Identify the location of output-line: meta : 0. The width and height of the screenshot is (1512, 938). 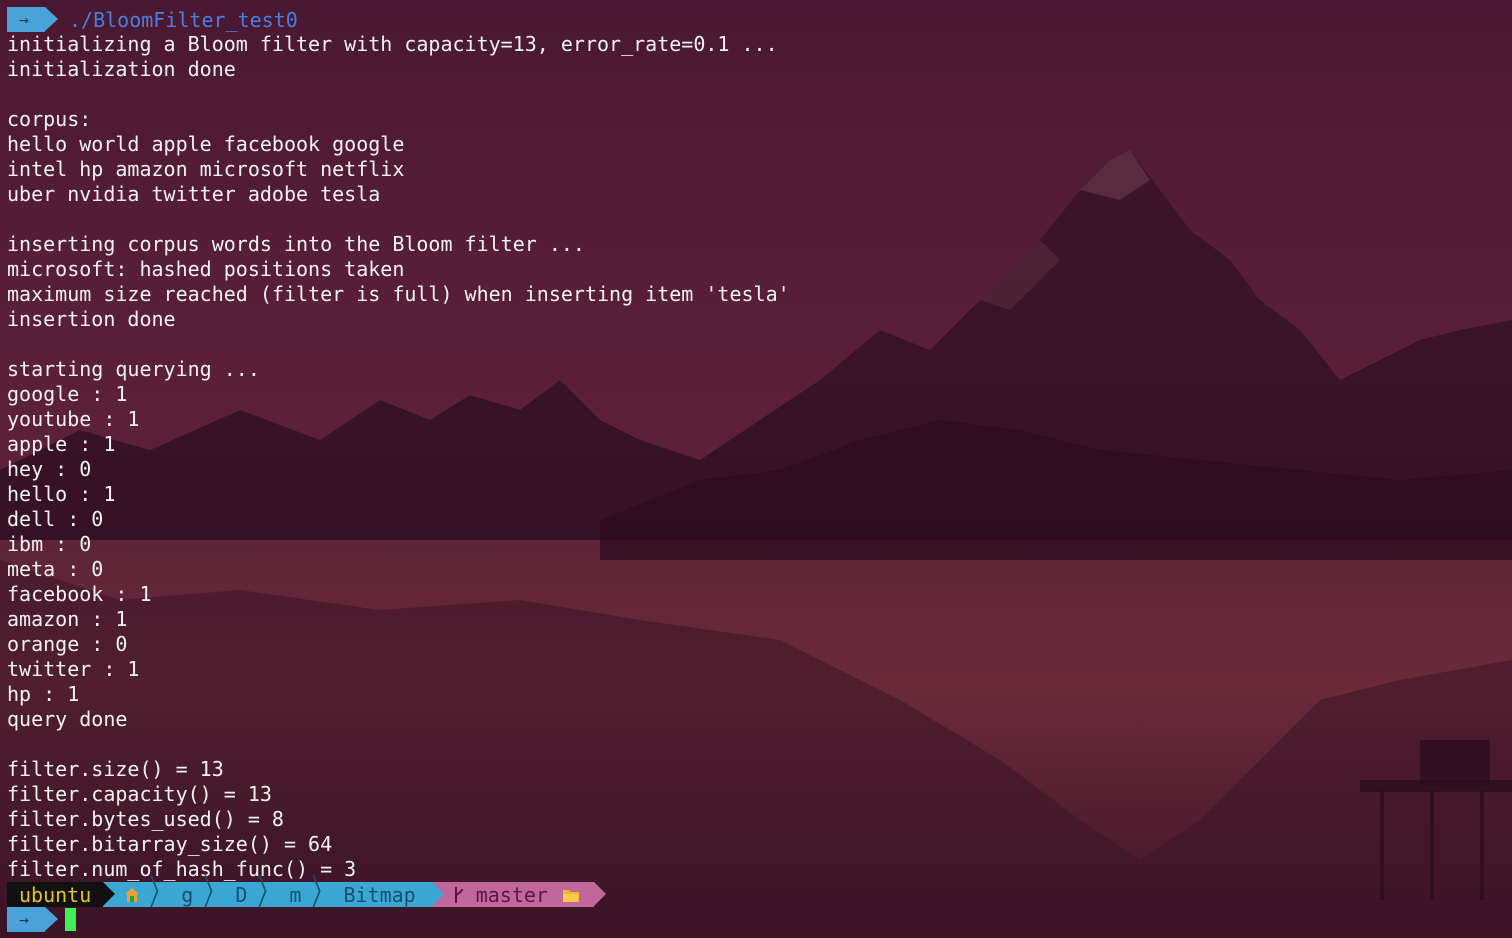
(55, 569).